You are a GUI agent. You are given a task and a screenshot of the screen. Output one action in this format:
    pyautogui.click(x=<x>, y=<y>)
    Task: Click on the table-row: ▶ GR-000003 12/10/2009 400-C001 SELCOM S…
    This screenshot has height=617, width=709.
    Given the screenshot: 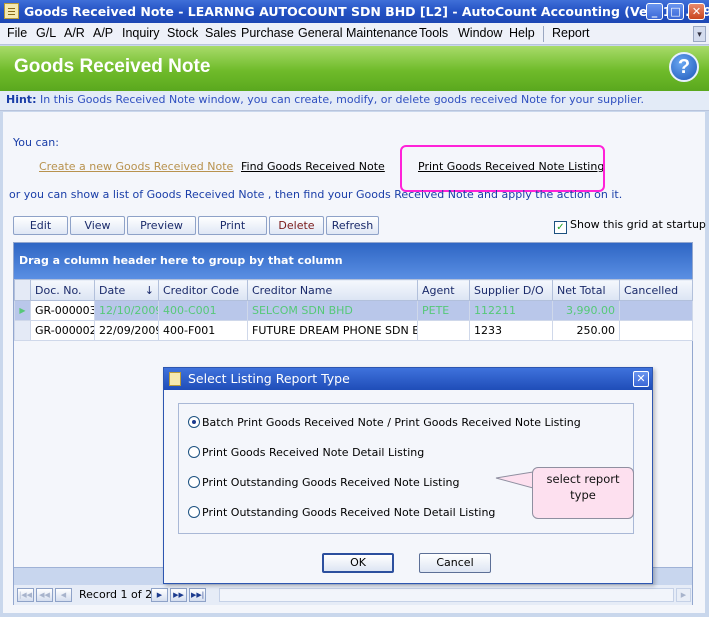 What is the action you would take?
    pyautogui.click(x=353, y=310)
    